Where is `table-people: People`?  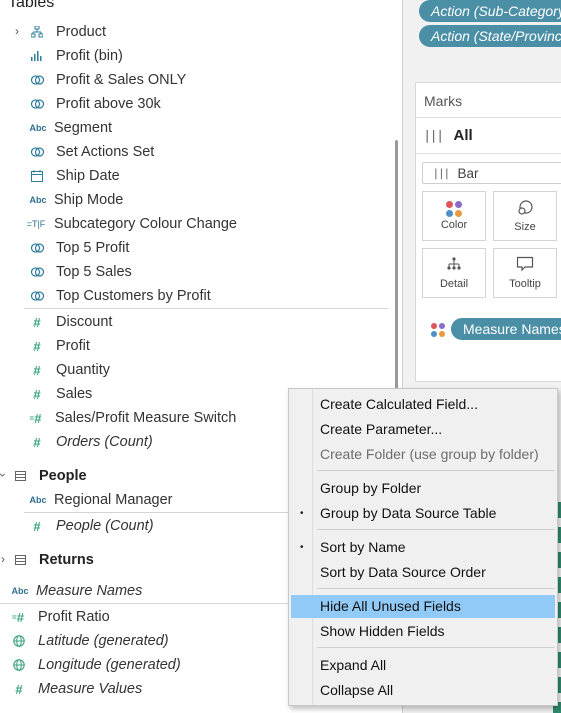
table-people: People is located at coordinates (50, 476).